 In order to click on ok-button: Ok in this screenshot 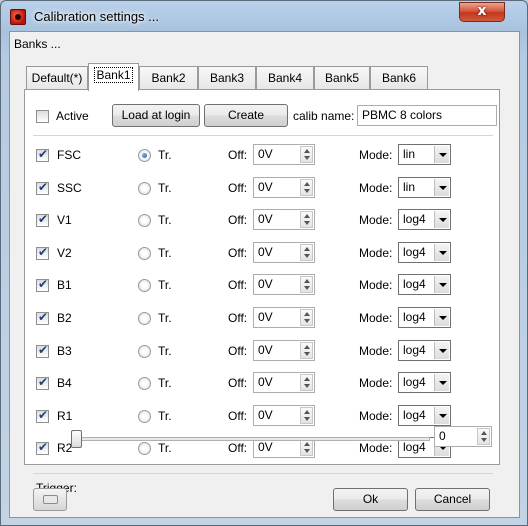, I will do `click(370, 499)`.